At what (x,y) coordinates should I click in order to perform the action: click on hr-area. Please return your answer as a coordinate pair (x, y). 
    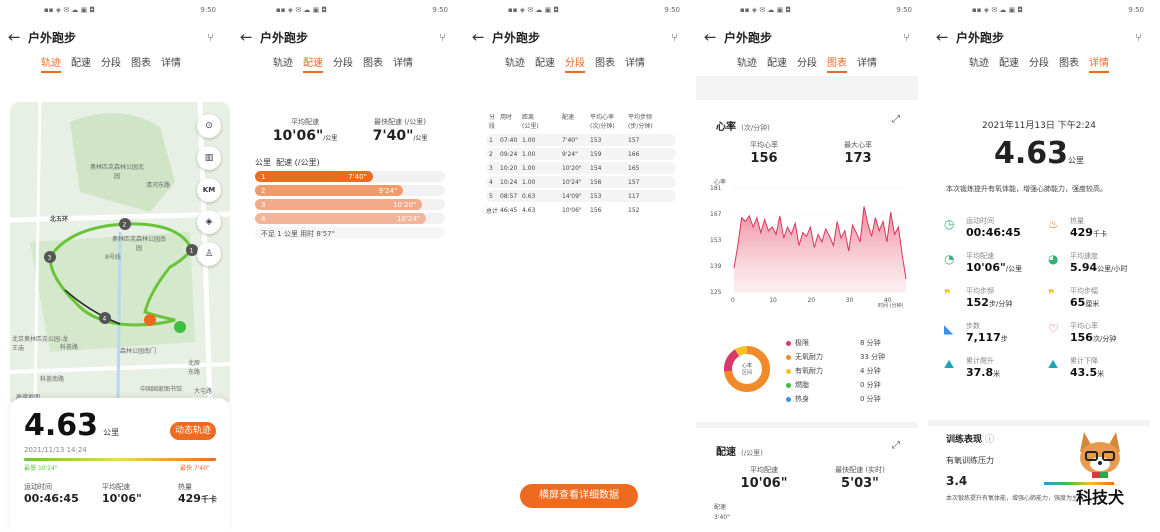
    Looking at the image, I should click on (820, 249).